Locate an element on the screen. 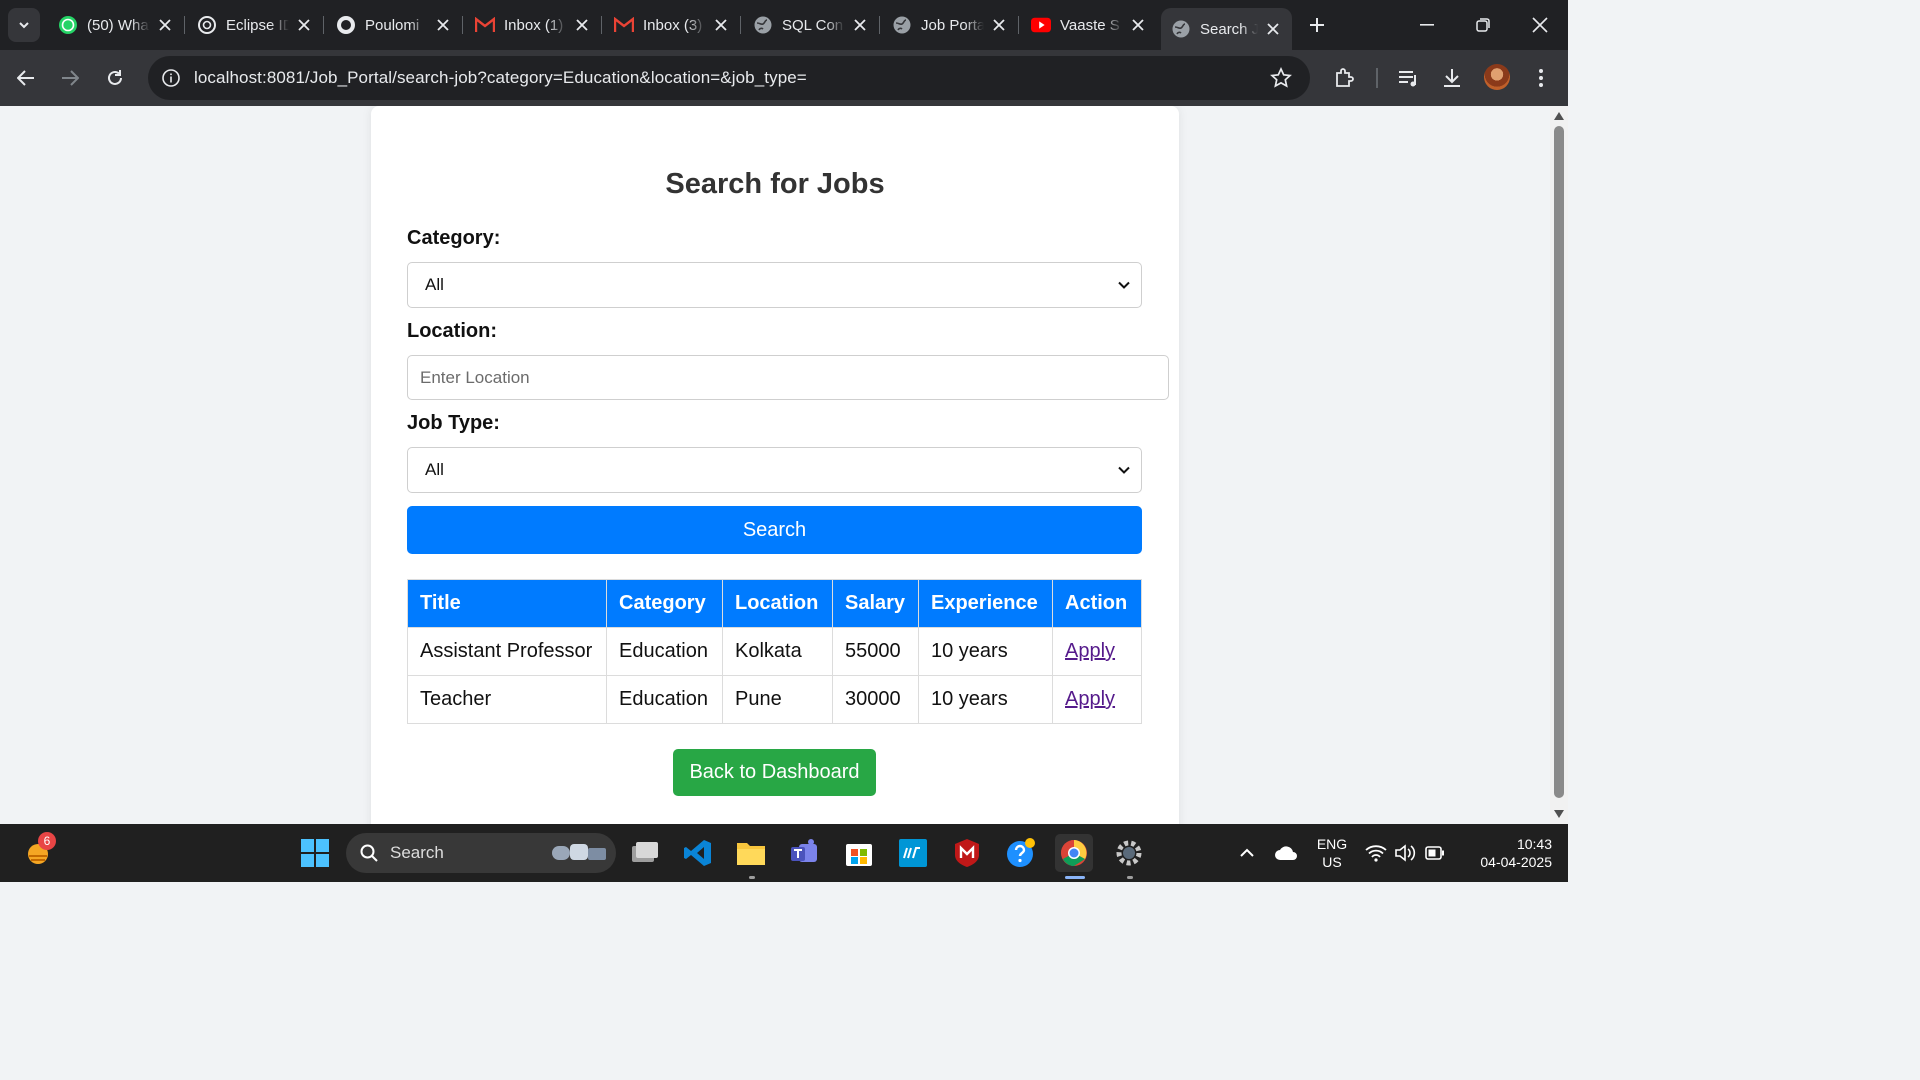 The height and width of the screenshot is (1080, 1920). back-to-dashboard-button: Back to Dashboard is located at coordinates (774, 772).